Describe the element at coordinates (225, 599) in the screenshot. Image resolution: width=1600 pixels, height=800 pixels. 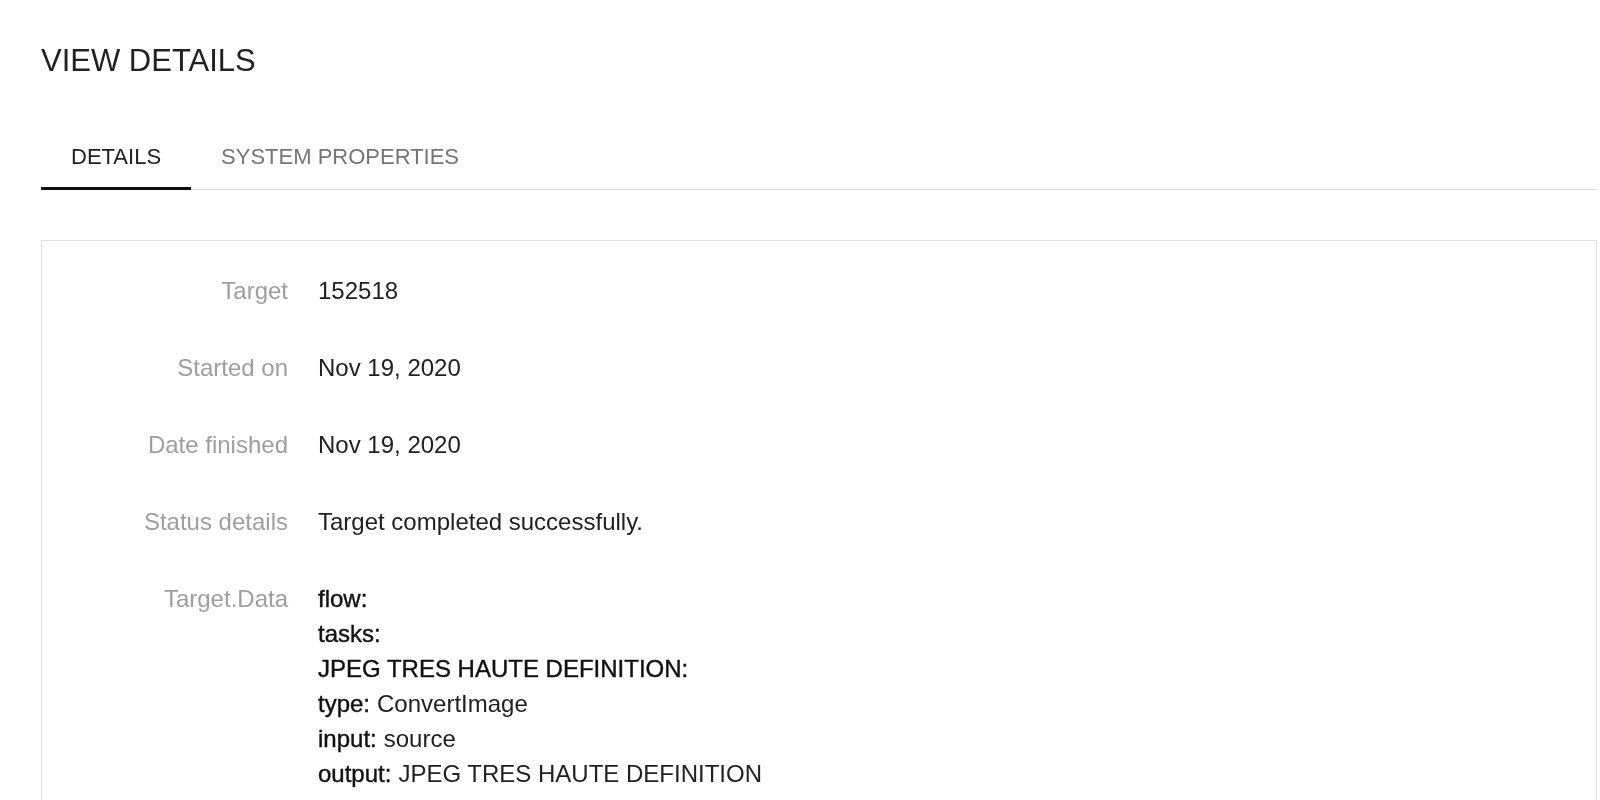
I see `field-label: Target.Data` at that location.